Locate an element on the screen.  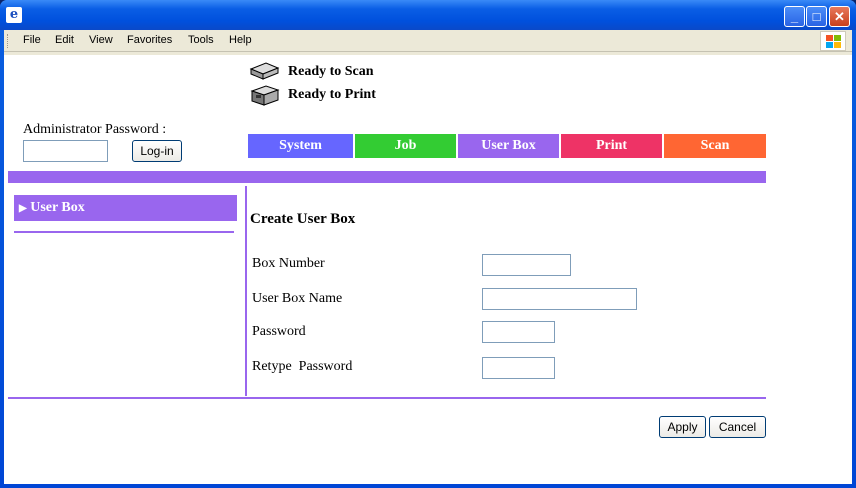
box-number-label: Box Number is located at coordinates (288, 263).